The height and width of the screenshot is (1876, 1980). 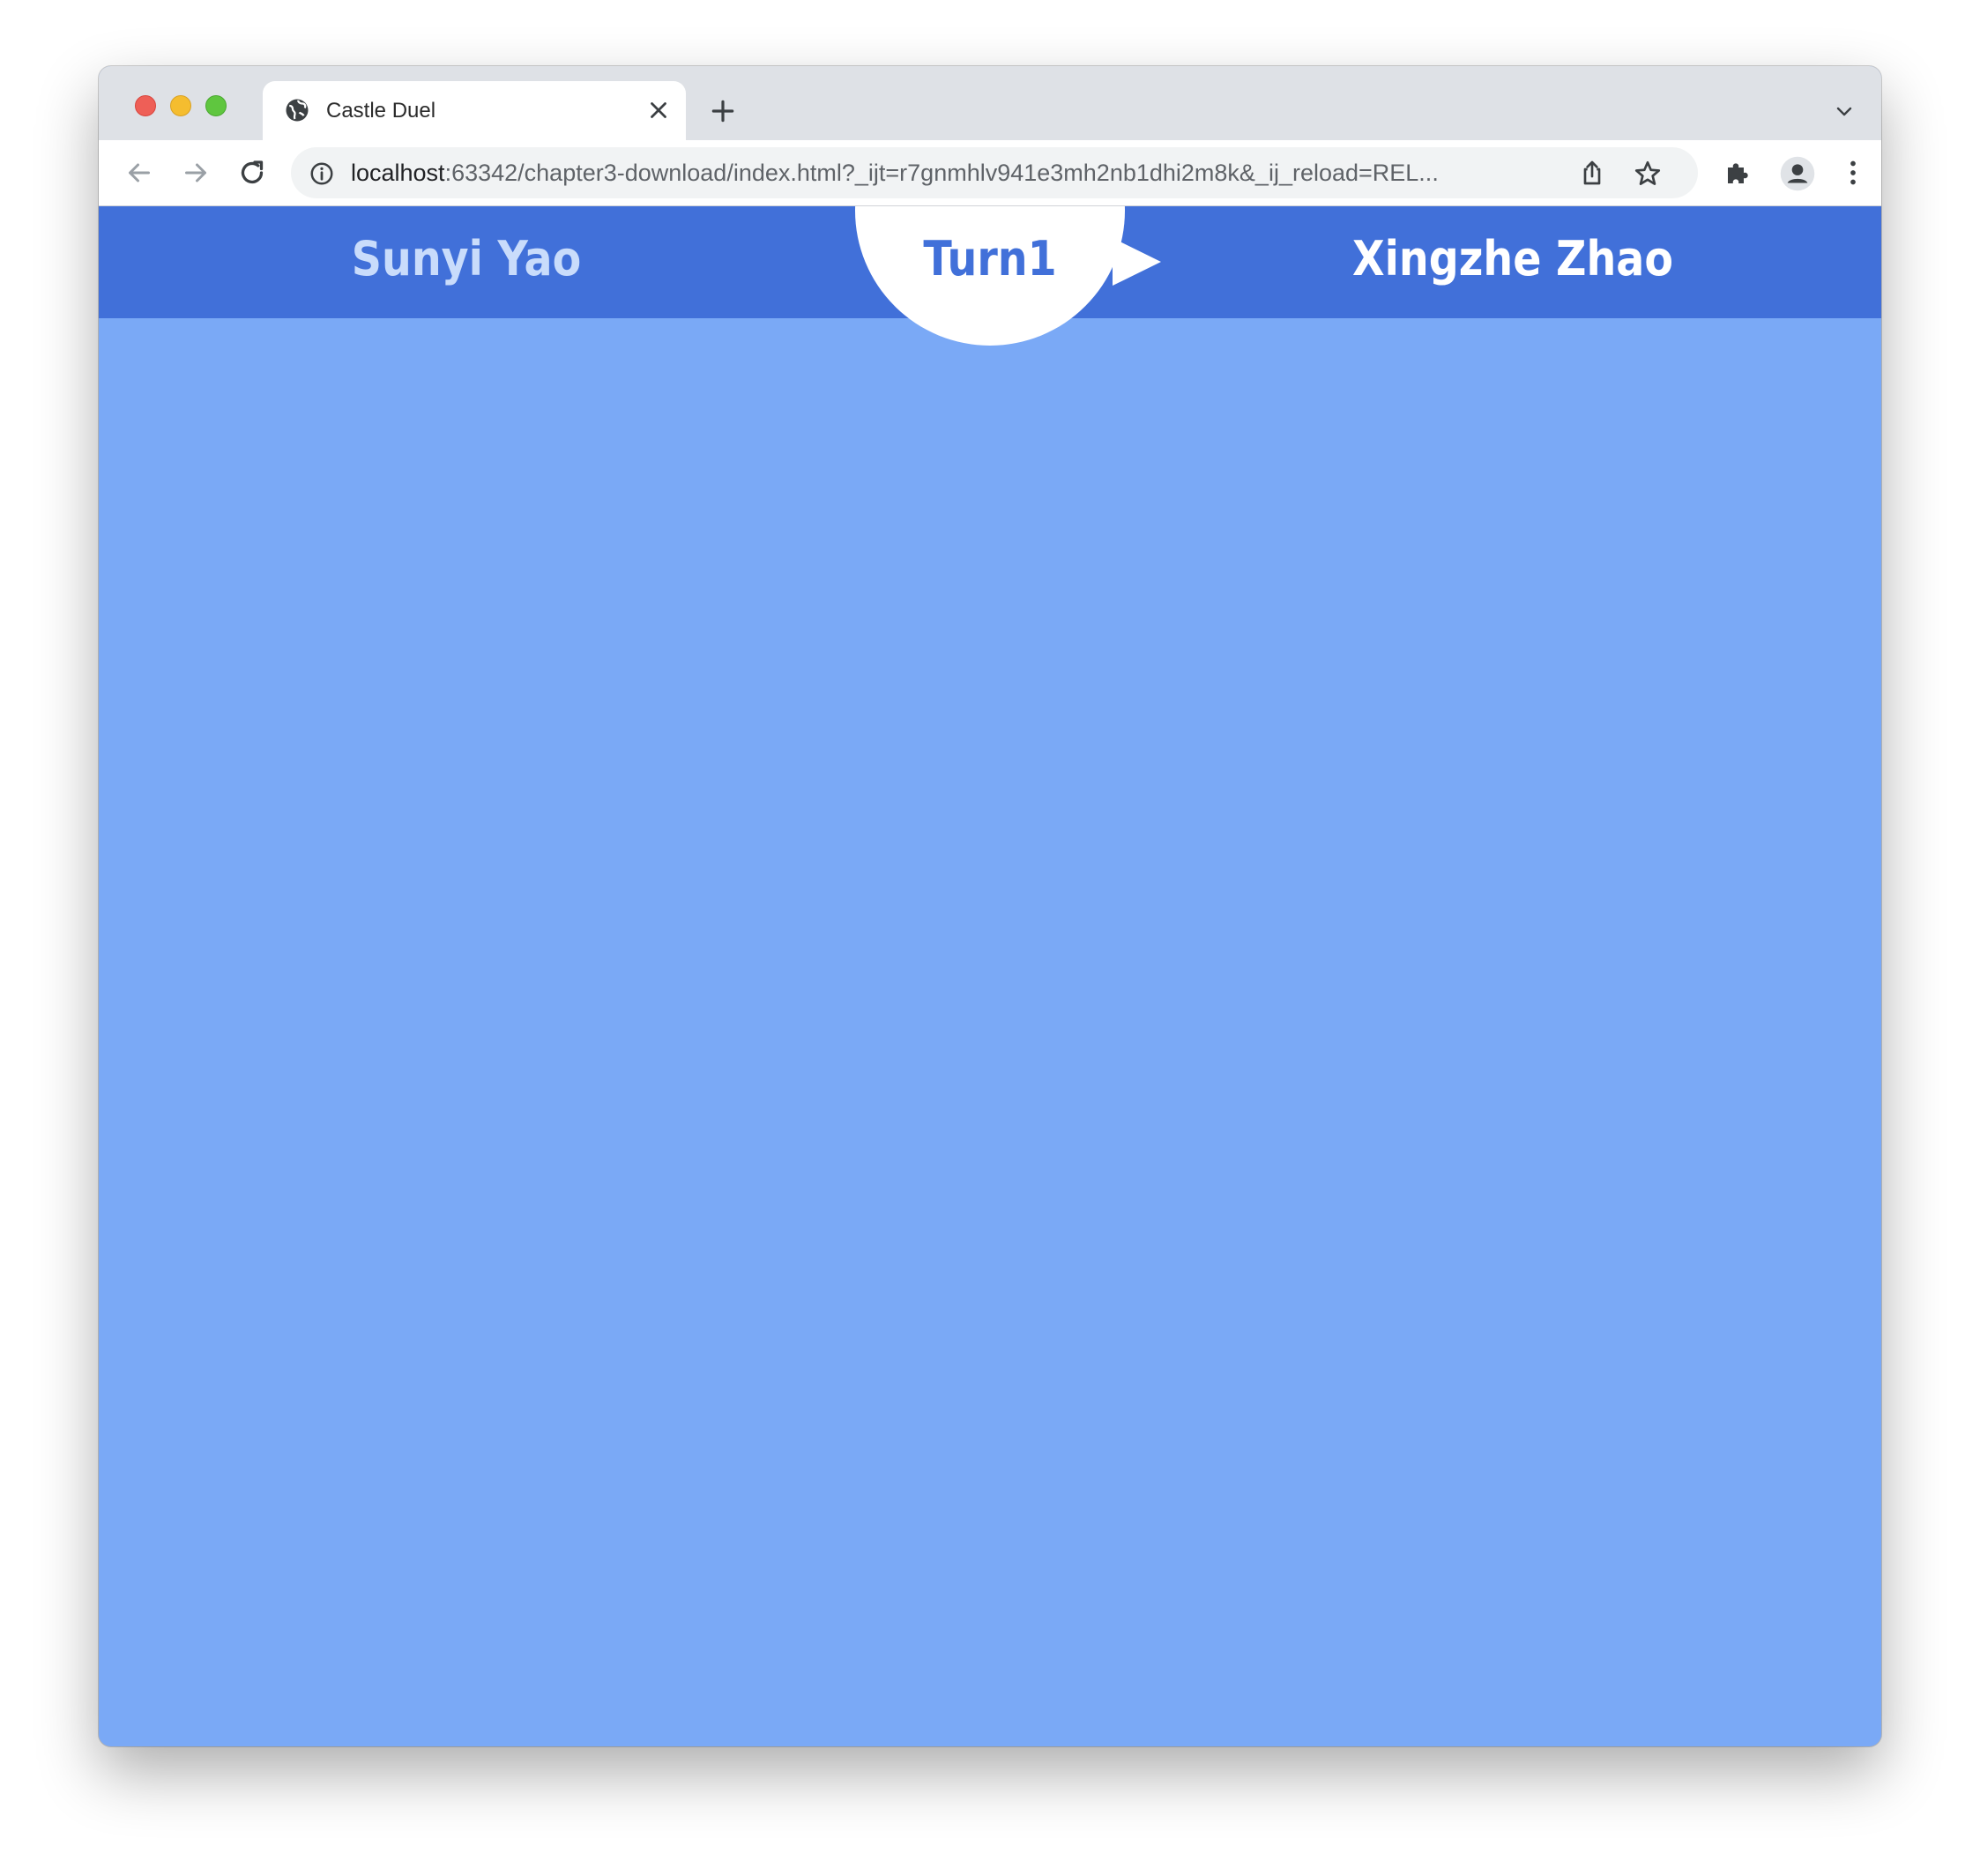 I want to click on kebab-menu-icon, so click(x=1853, y=173).